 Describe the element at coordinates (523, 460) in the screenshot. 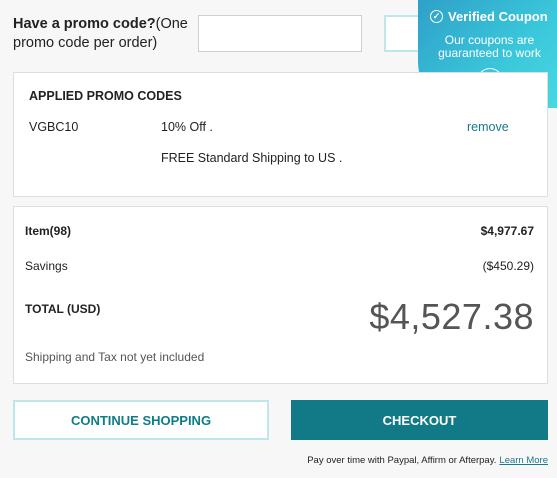

I see `learn-more-link: Learn More` at that location.